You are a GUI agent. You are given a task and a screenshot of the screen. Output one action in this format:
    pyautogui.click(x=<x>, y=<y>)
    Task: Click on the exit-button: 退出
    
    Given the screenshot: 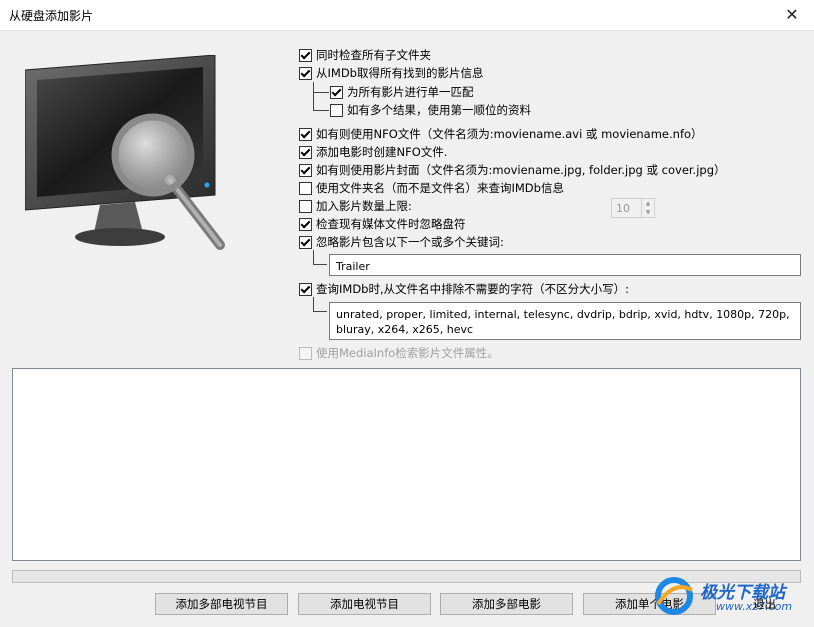 What is the action you would take?
    pyautogui.click(x=764, y=604)
    